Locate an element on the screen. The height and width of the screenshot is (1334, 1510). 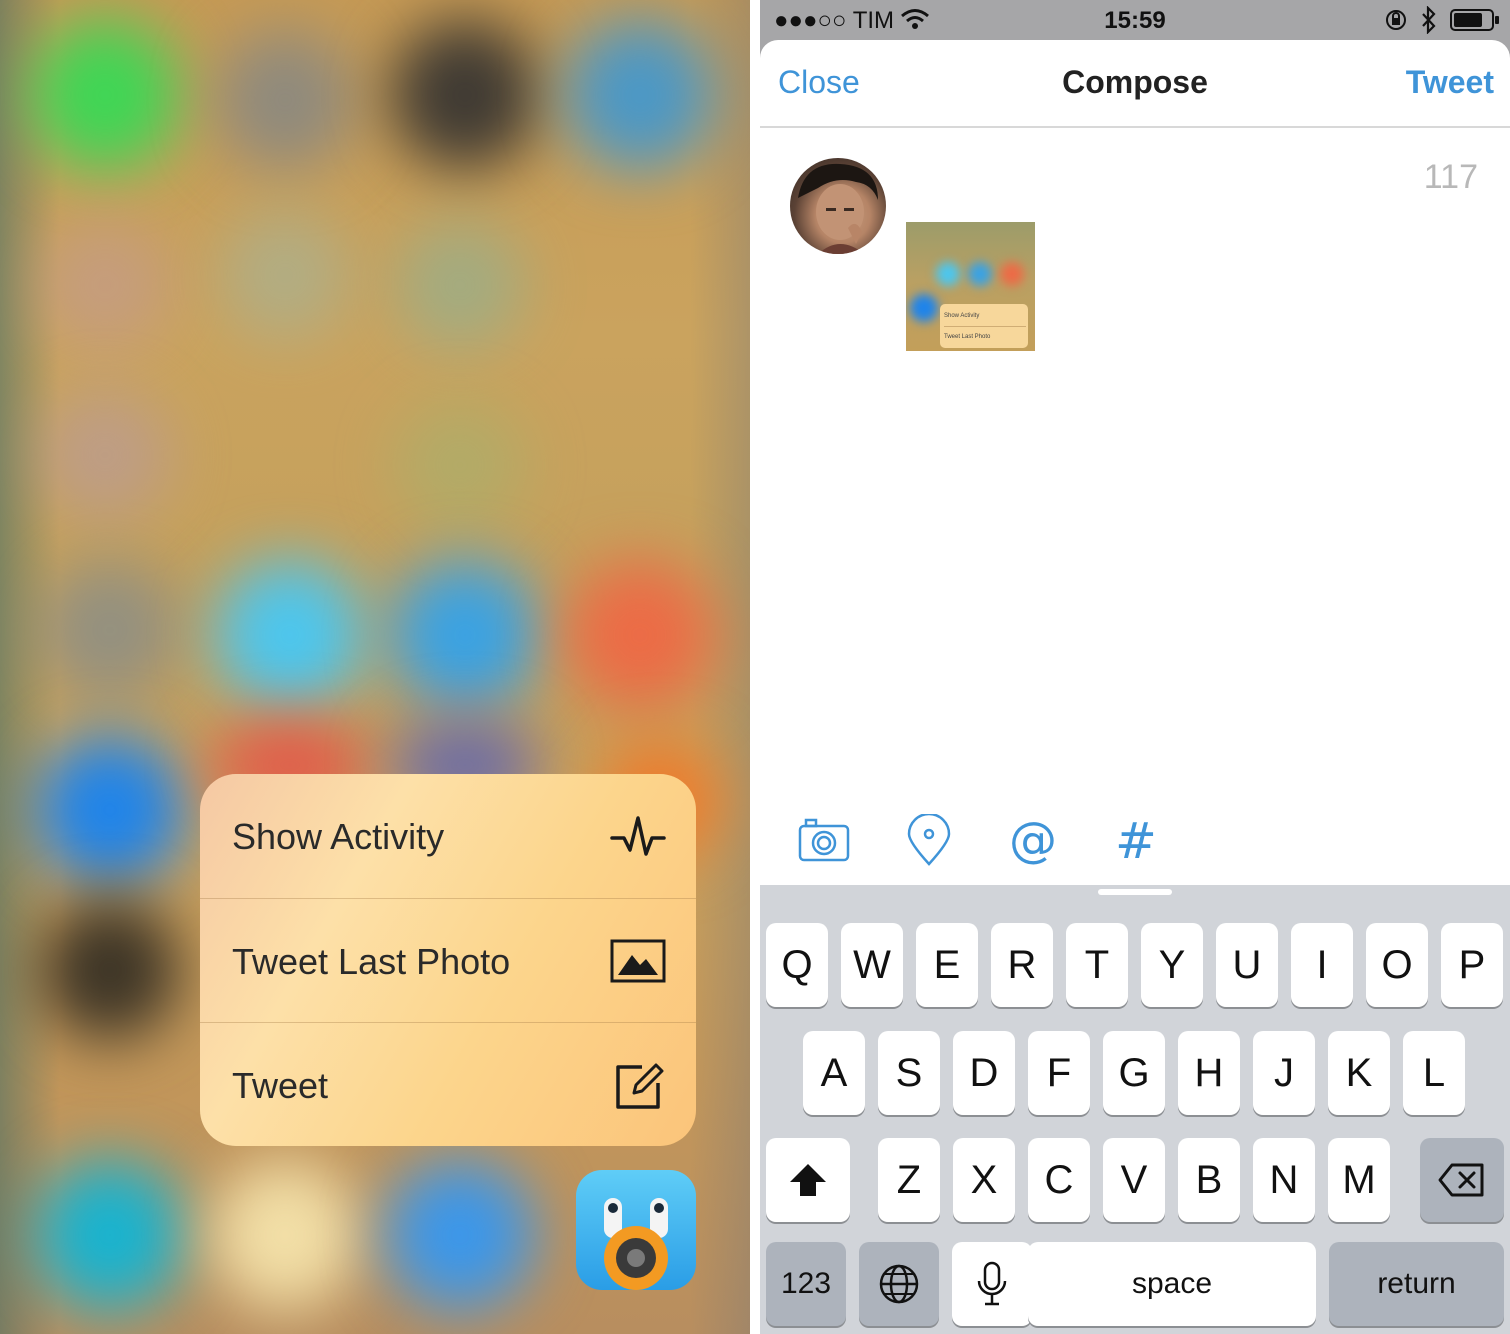
key-j: J is located at coordinates (1284, 1073).